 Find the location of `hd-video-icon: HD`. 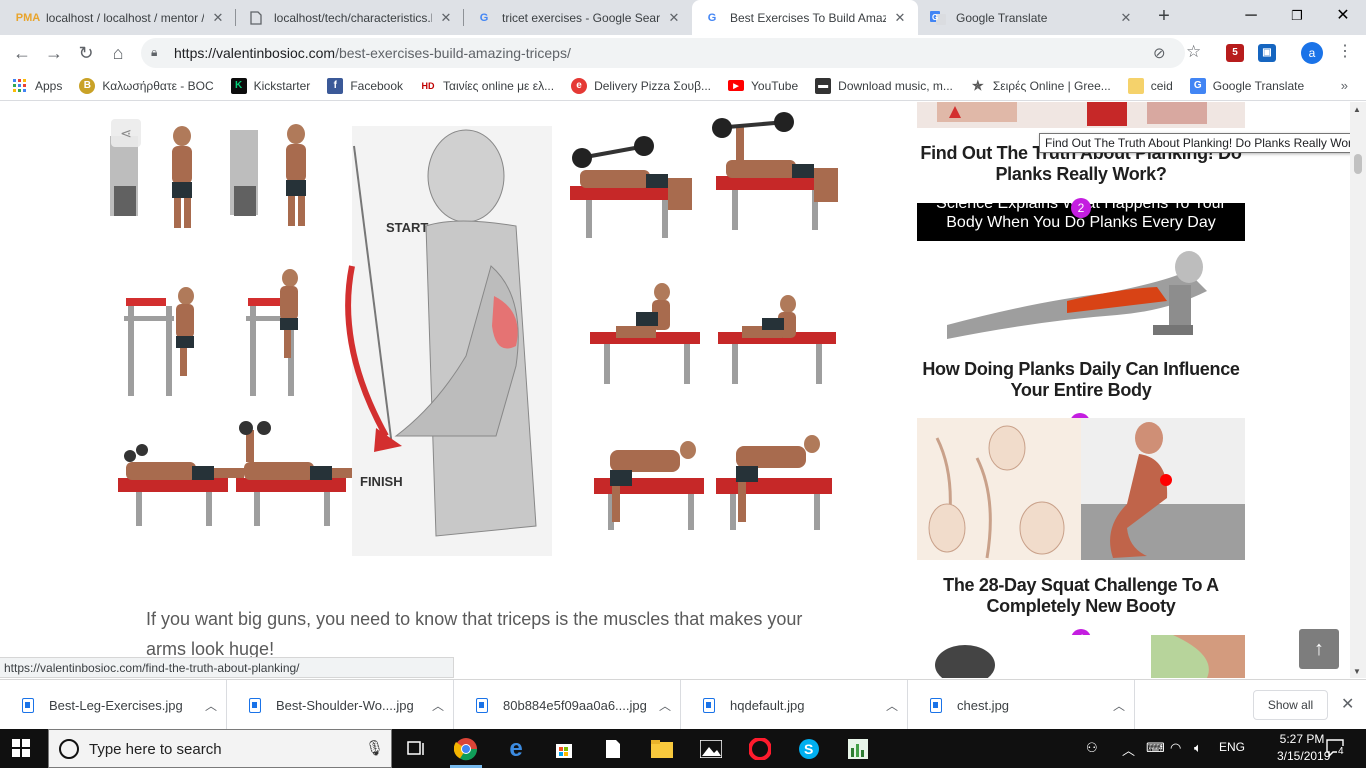

hd-video-icon: HD is located at coordinates (428, 85).